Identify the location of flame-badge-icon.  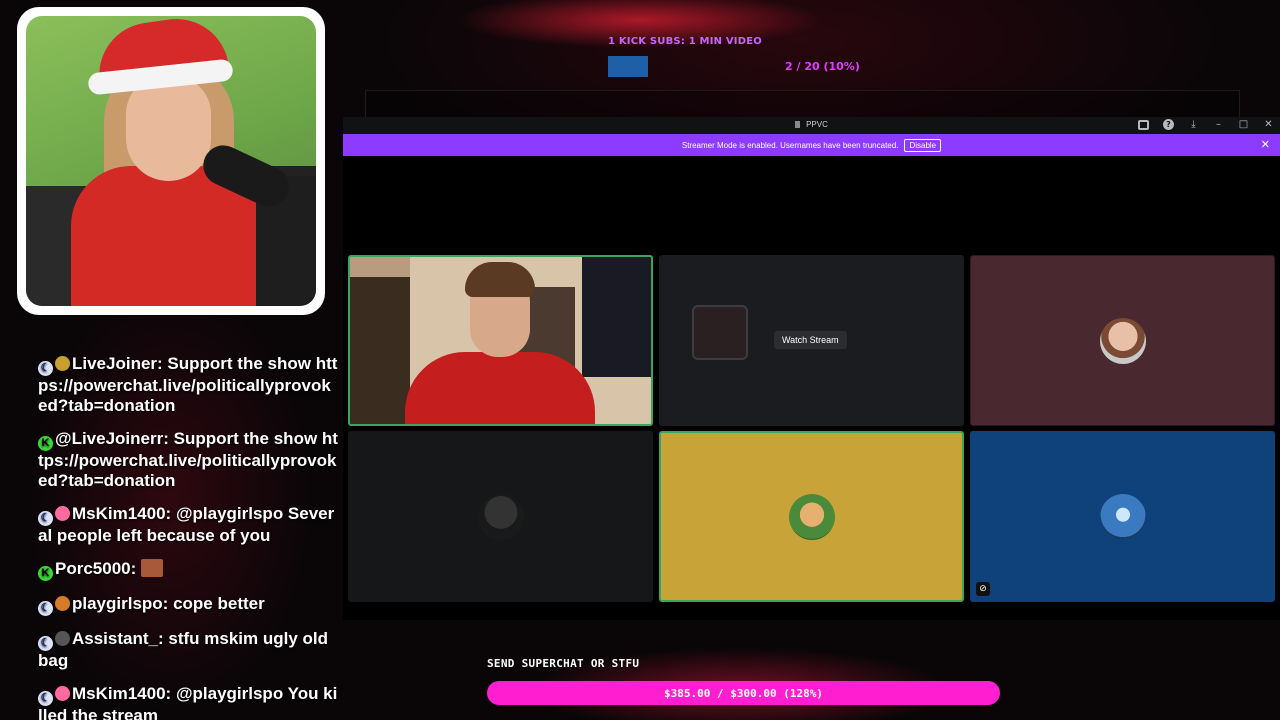
(62, 603).